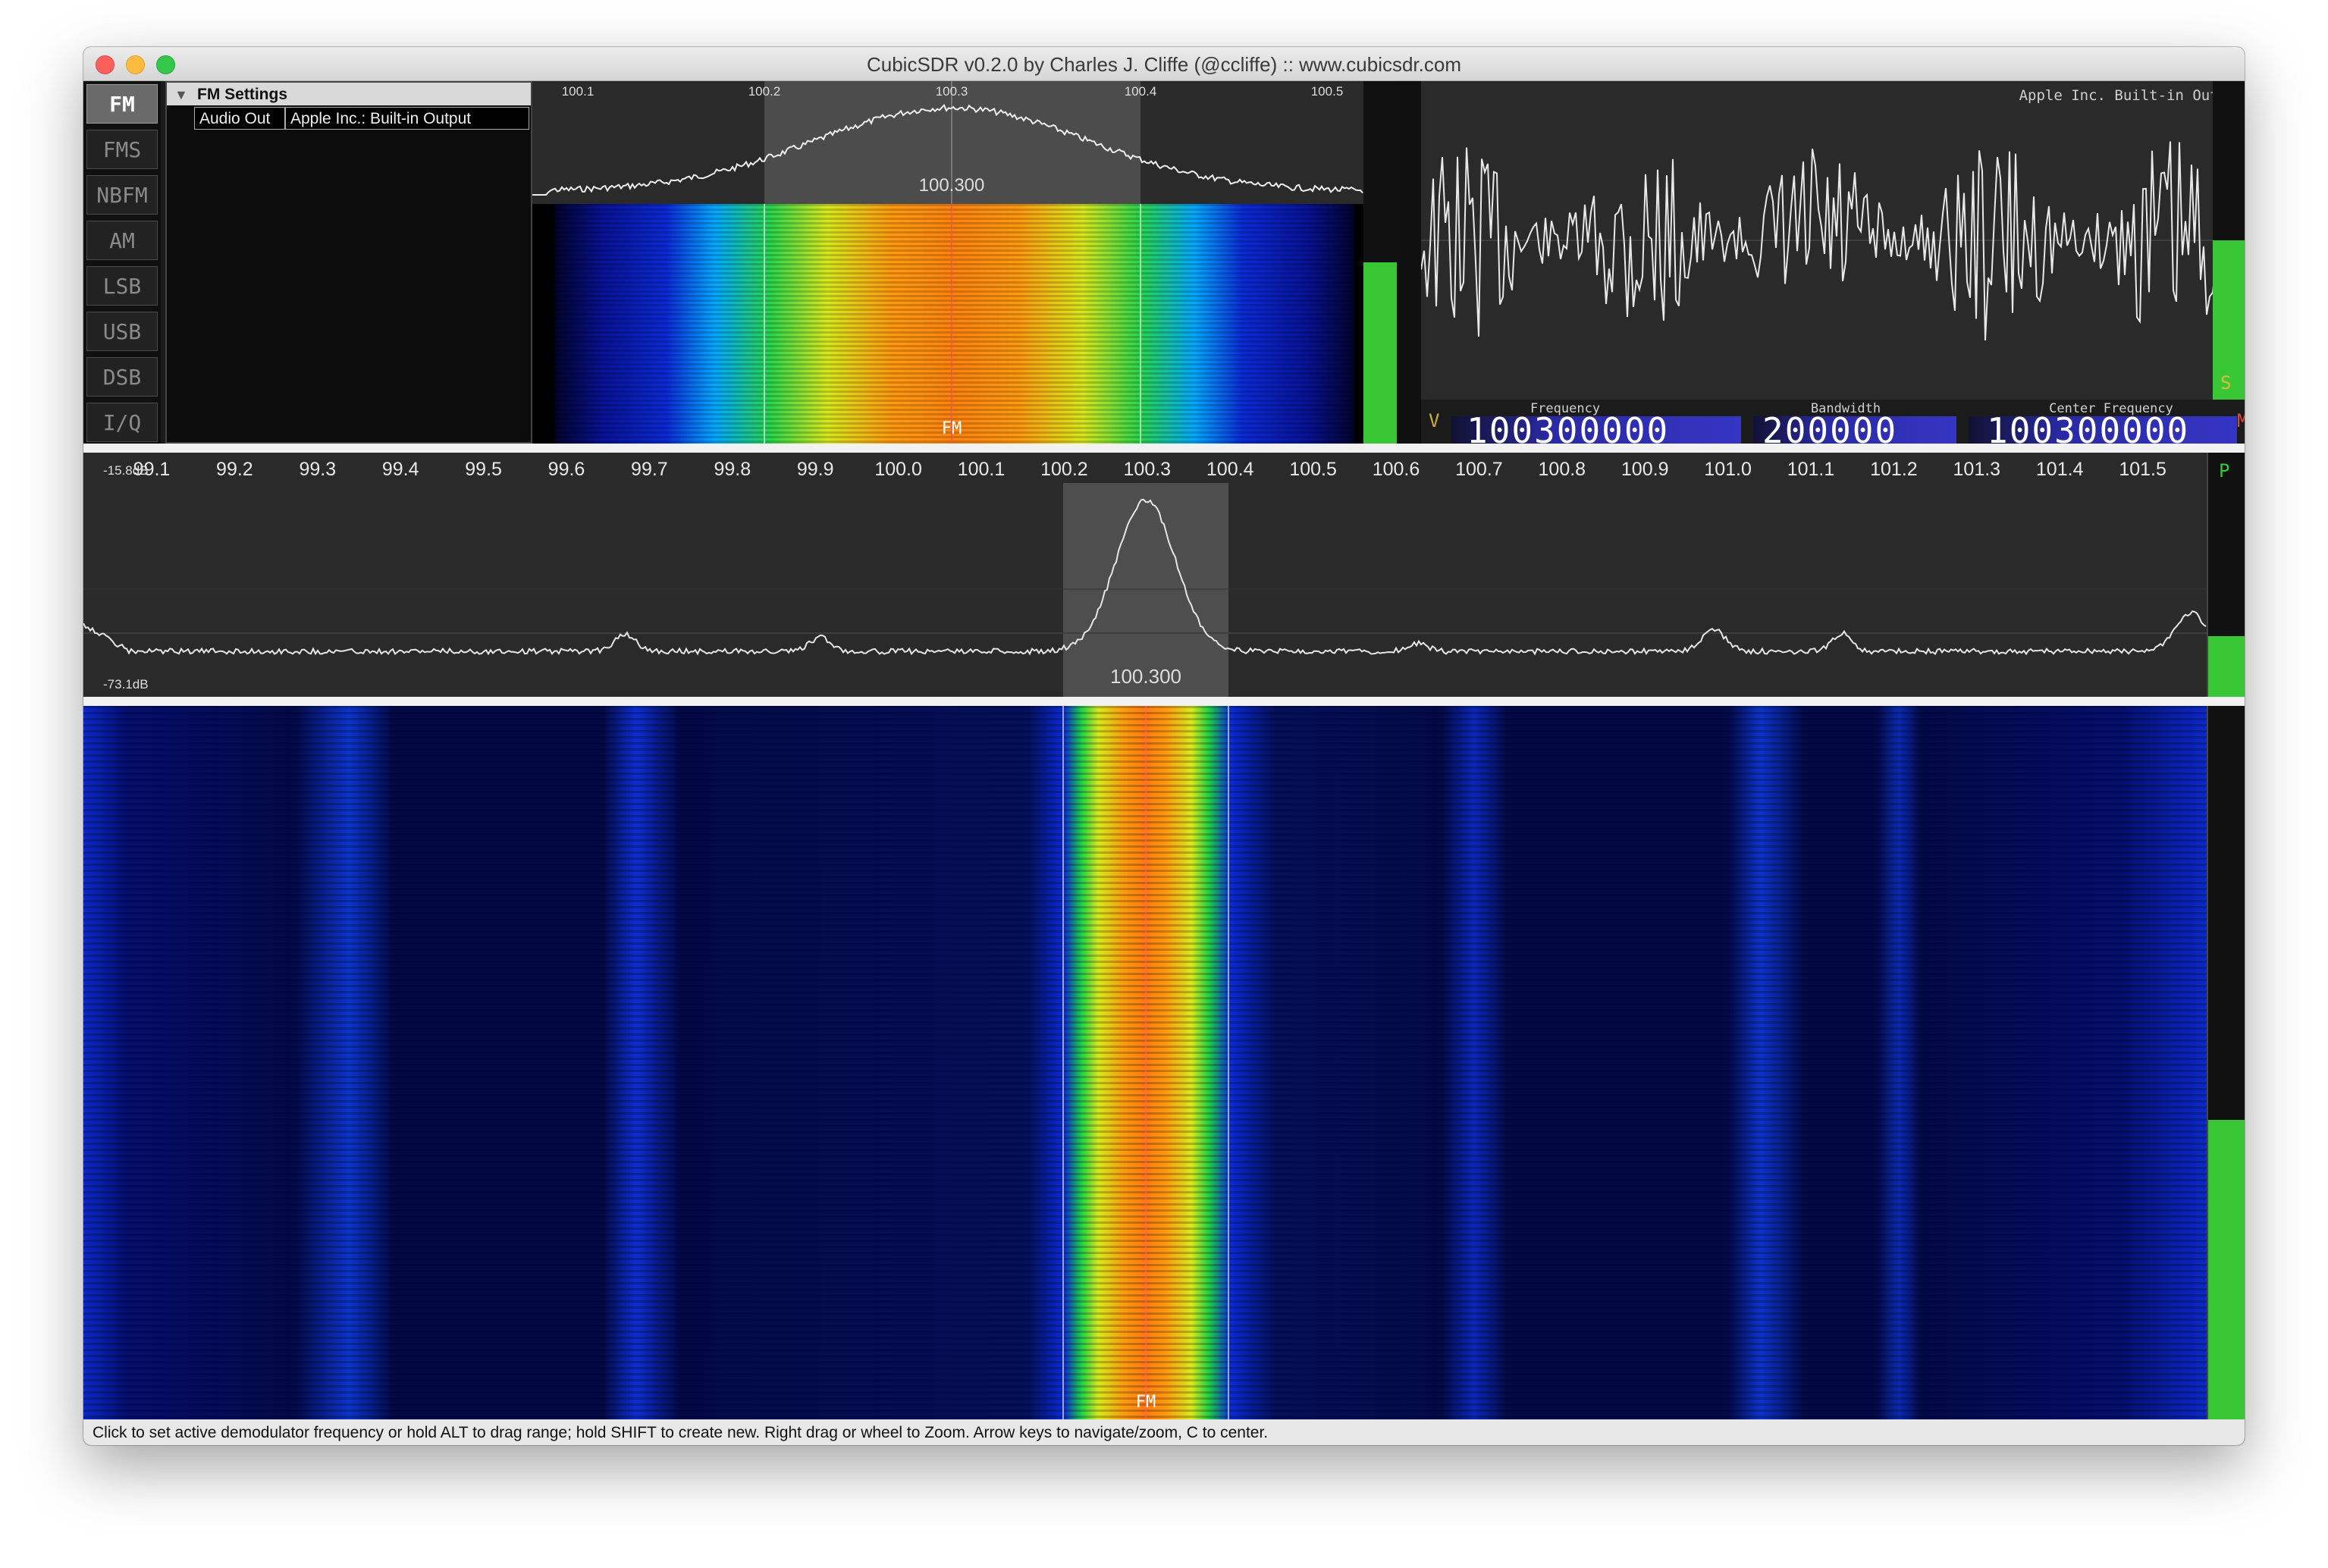 Image resolution: width=2328 pixels, height=1568 pixels. What do you see at coordinates (1147, 470) in the screenshot?
I see `spectrum-tick-label: 100.3` at bounding box center [1147, 470].